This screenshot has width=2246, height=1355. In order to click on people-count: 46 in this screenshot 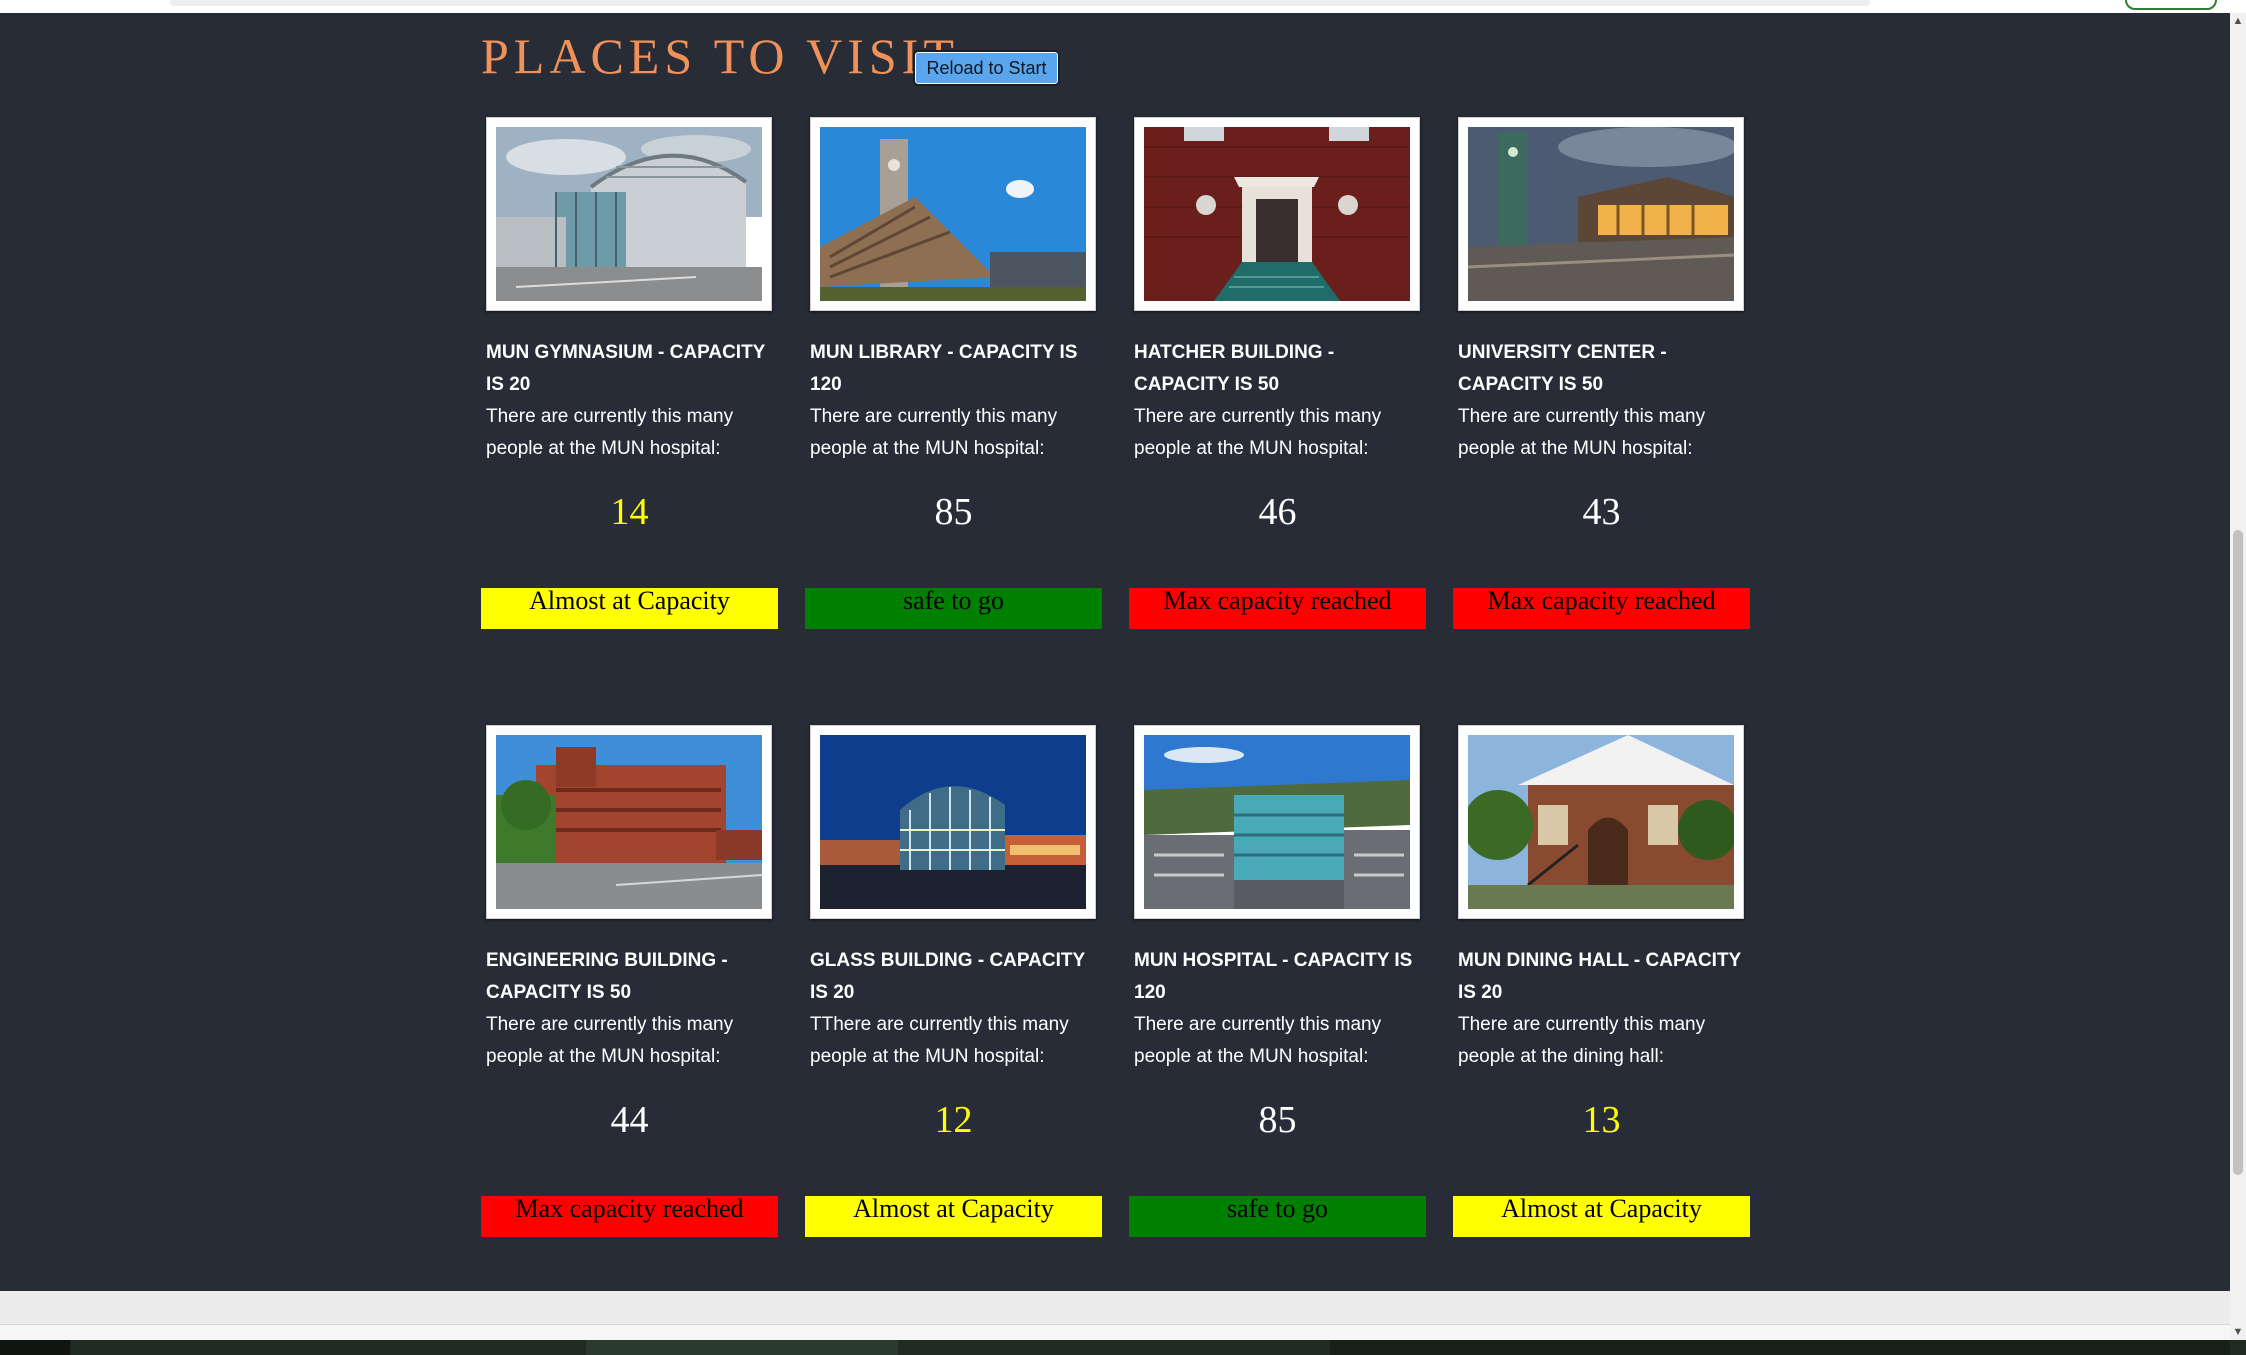, I will do `click(1277, 512)`.